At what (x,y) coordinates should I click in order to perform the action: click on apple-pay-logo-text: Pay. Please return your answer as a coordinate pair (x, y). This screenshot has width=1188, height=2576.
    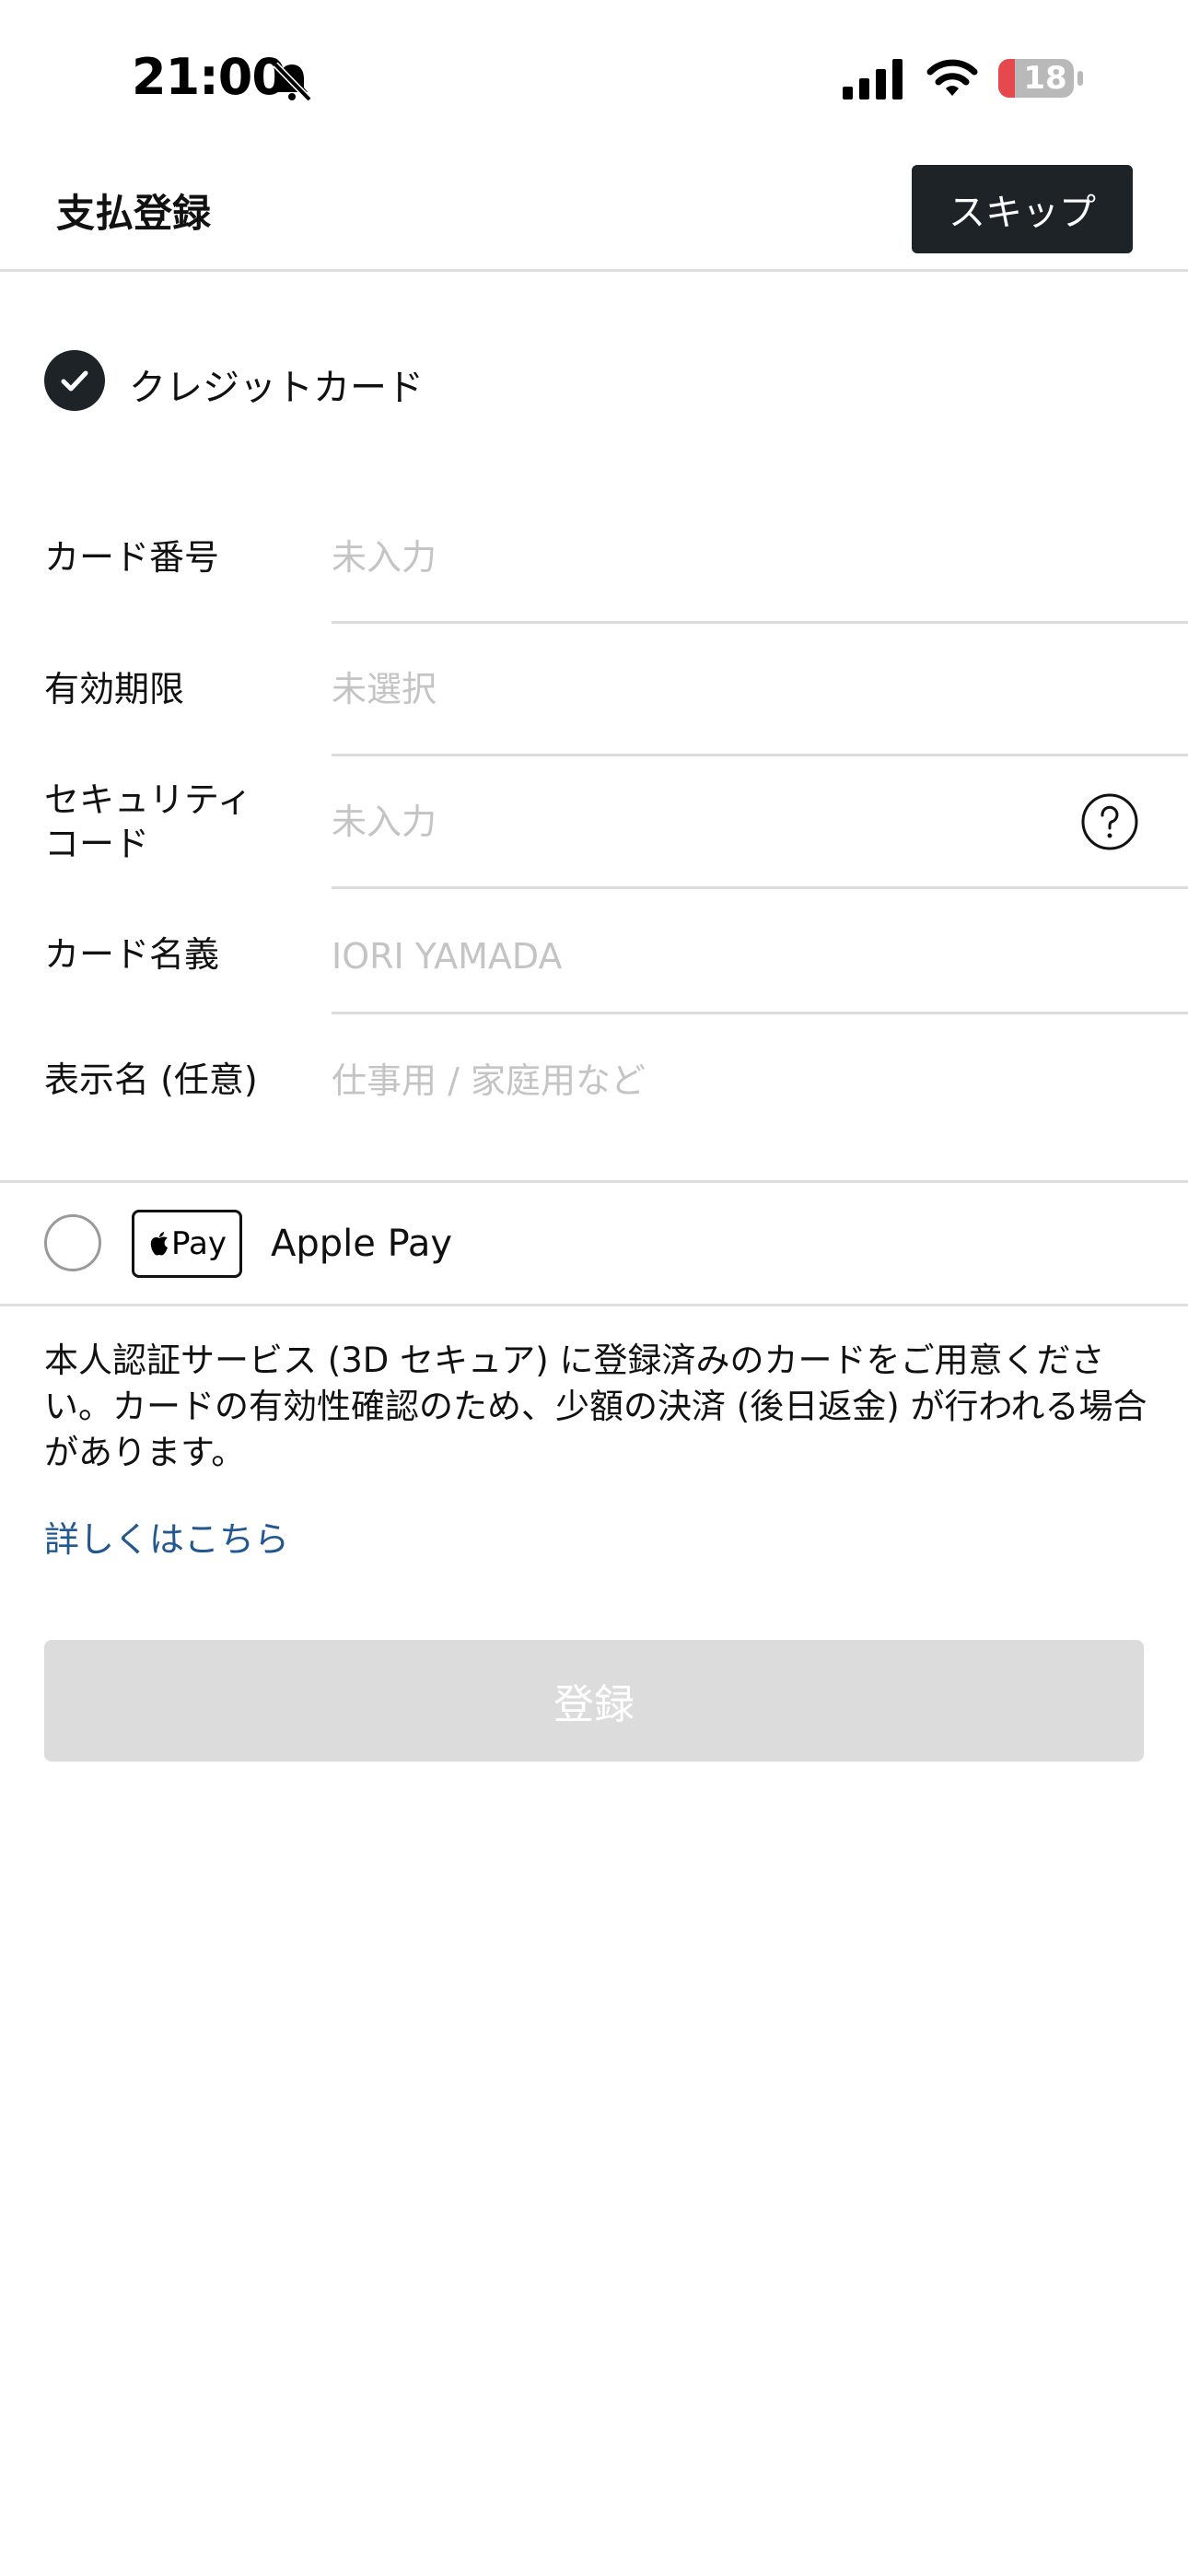
    Looking at the image, I should click on (199, 1243).